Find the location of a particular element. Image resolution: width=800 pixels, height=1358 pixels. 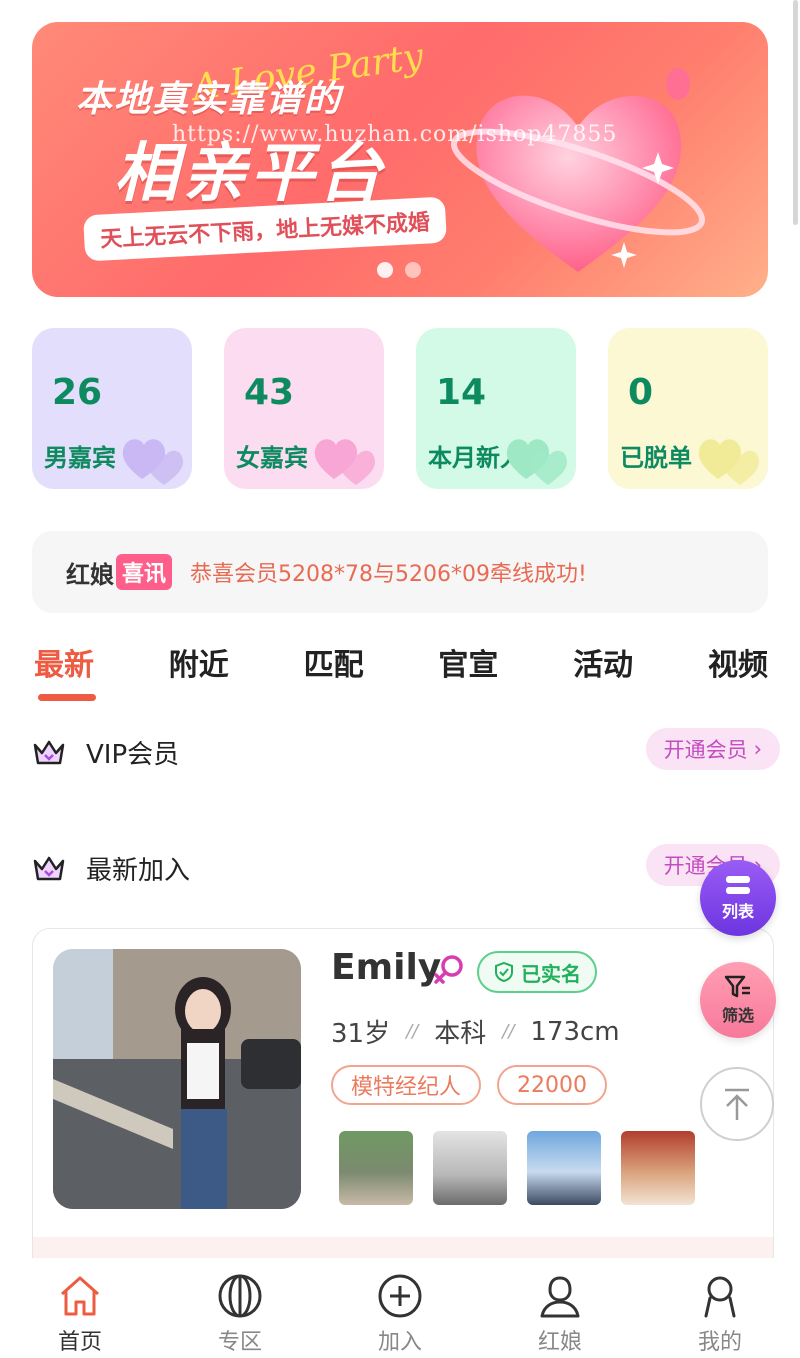

open-membership-button: 开通会员 › is located at coordinates (712, 749).